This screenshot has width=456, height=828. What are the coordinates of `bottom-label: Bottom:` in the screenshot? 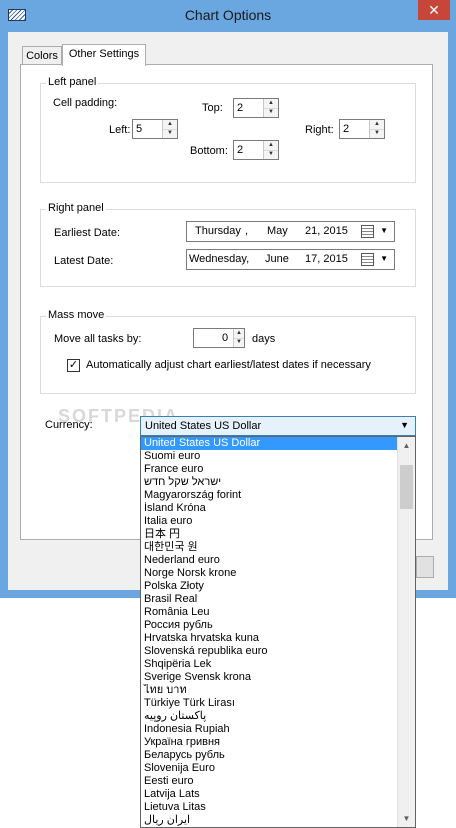 It's located at (209, 151).